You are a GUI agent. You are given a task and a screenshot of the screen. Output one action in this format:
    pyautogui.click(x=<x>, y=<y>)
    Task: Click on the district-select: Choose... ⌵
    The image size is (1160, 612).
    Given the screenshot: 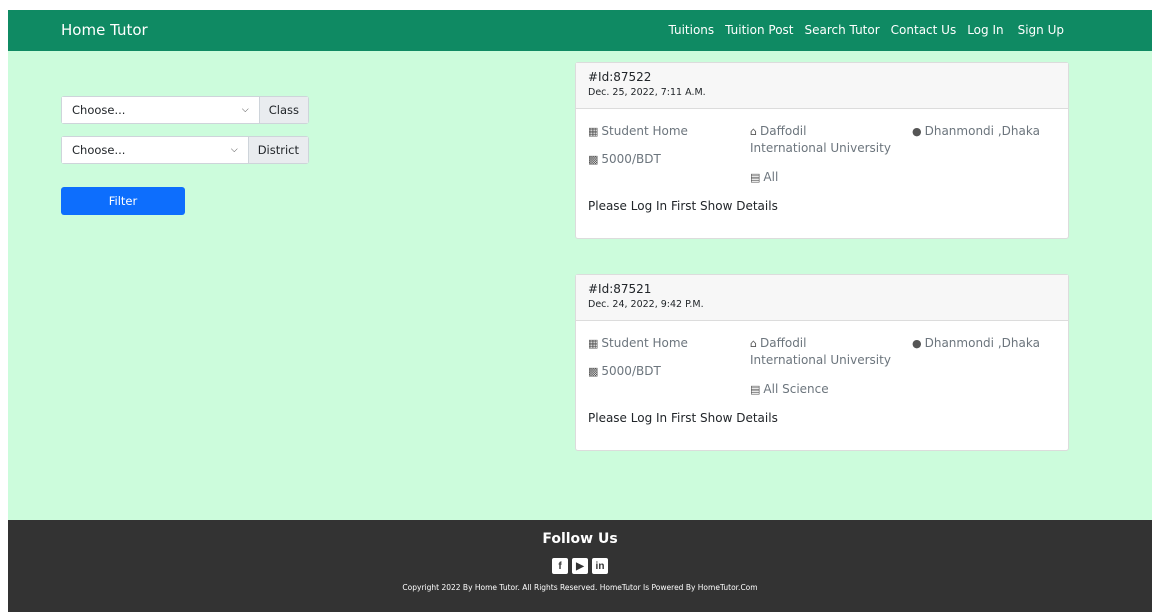 What is the action you would take?
    pyautogui.click(x=155, y=150)
    